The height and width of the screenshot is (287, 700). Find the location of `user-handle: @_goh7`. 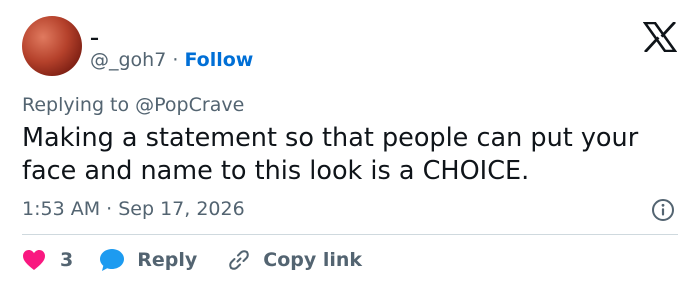

user-handle: @_goh7 is located at coordinates (128, 60).